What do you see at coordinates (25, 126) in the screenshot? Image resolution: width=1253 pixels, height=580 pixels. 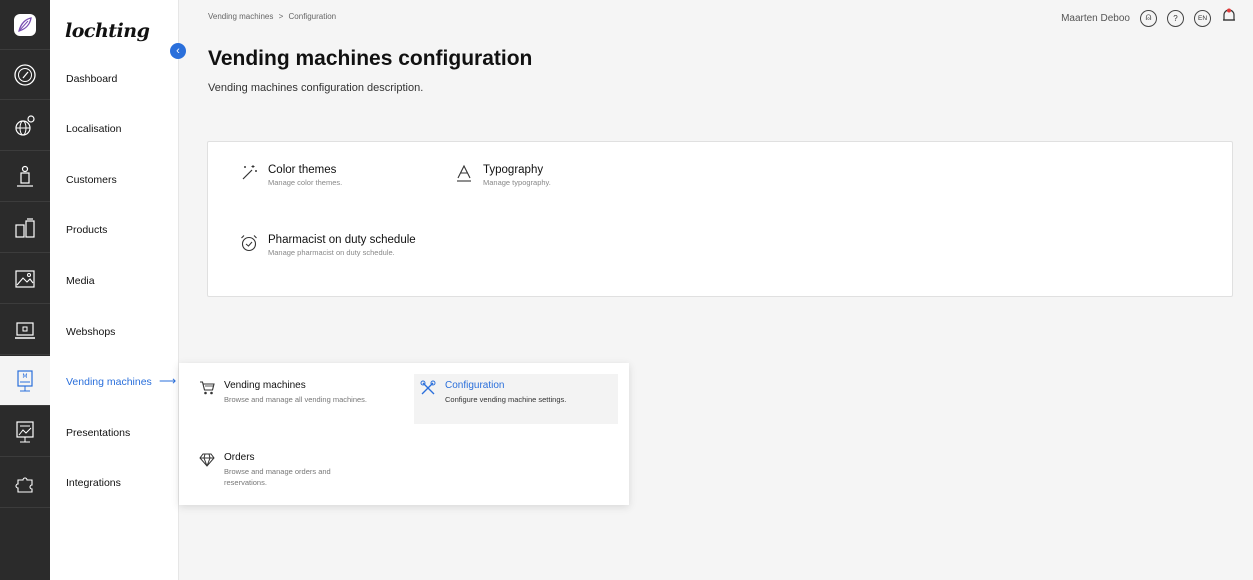 I see `globe-pin-icon` at bounding box center [25, 126].